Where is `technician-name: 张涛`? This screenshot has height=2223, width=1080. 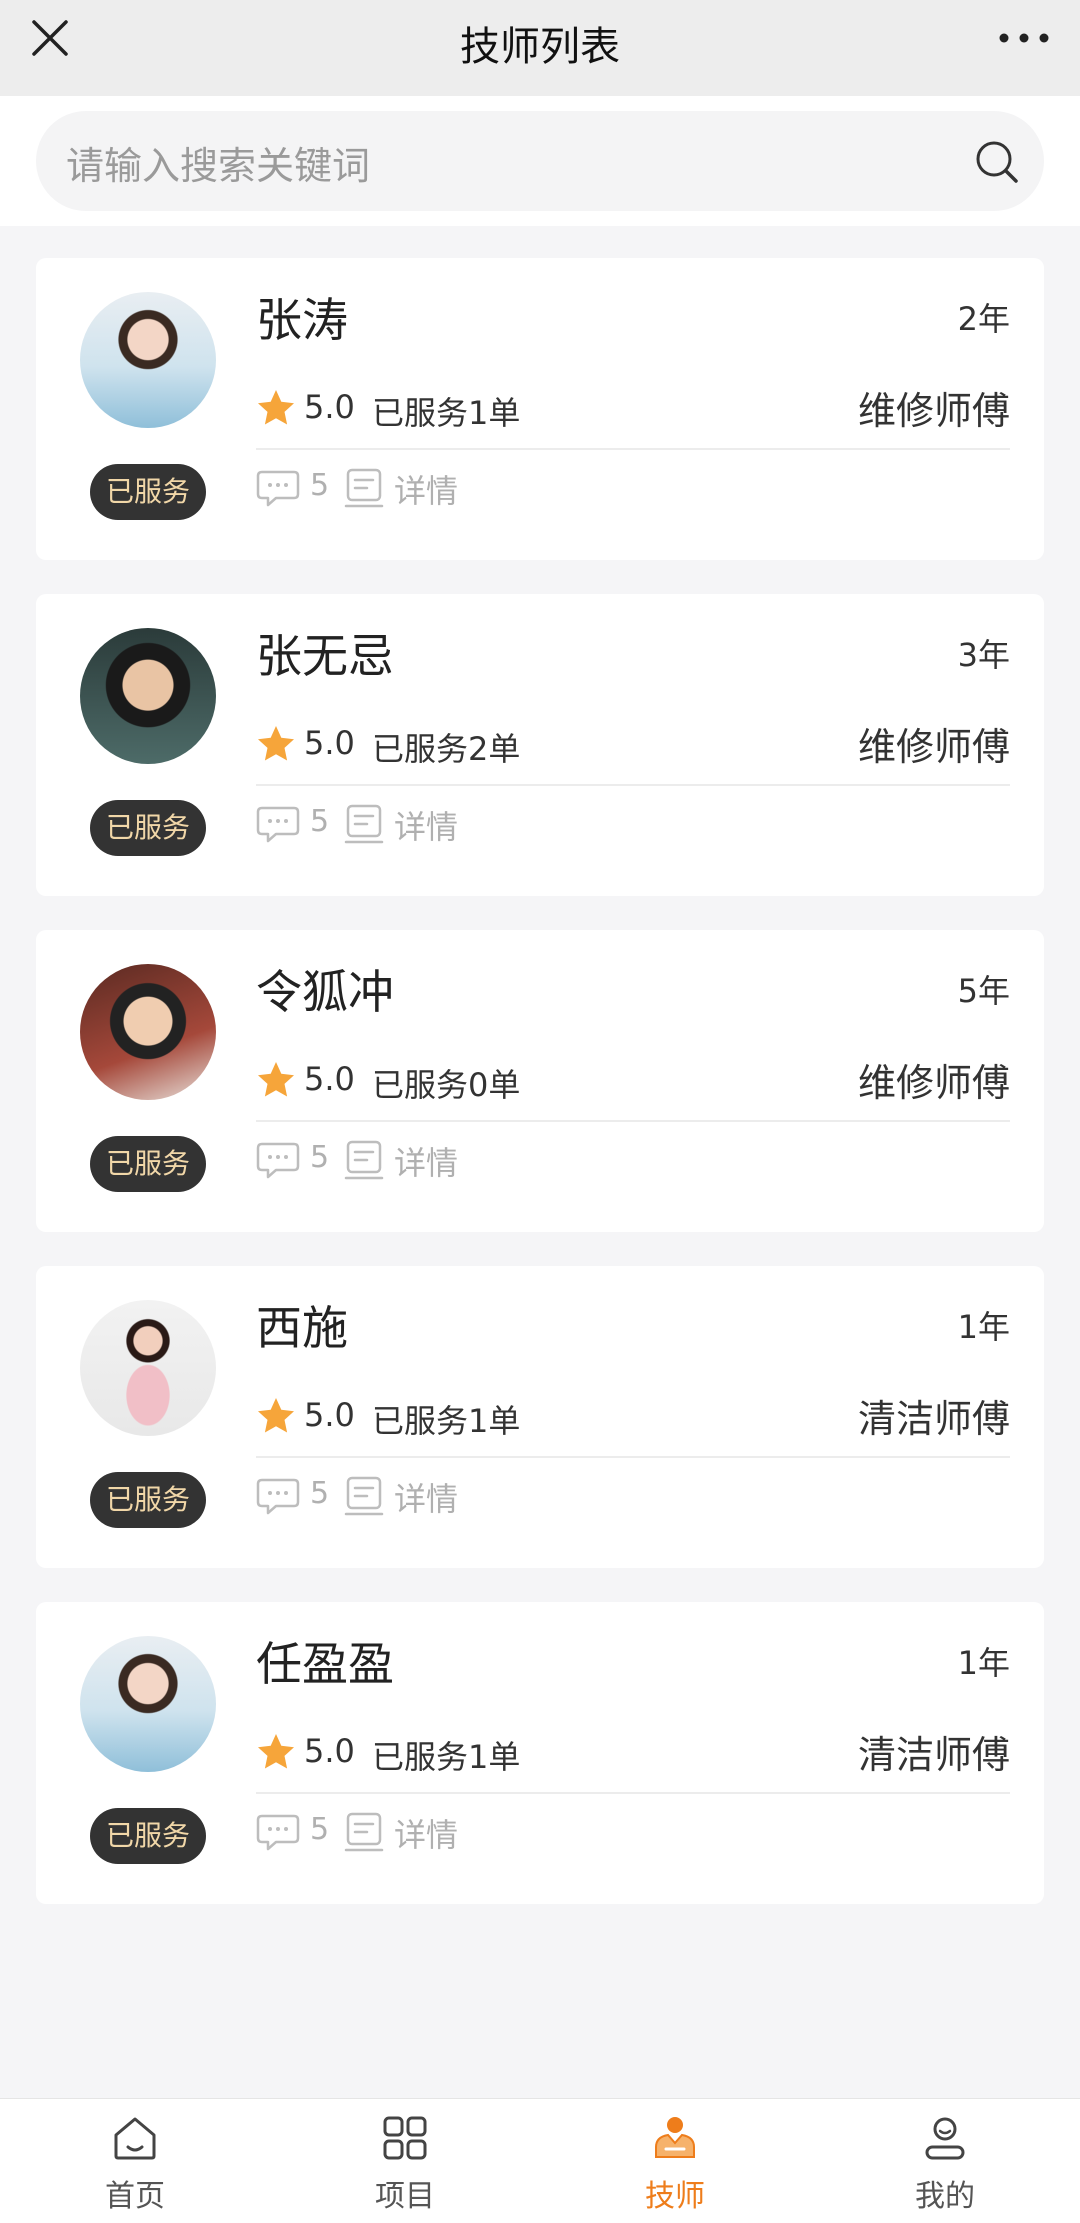
technician-name: 张涛 is located at coordinates (302, 320).